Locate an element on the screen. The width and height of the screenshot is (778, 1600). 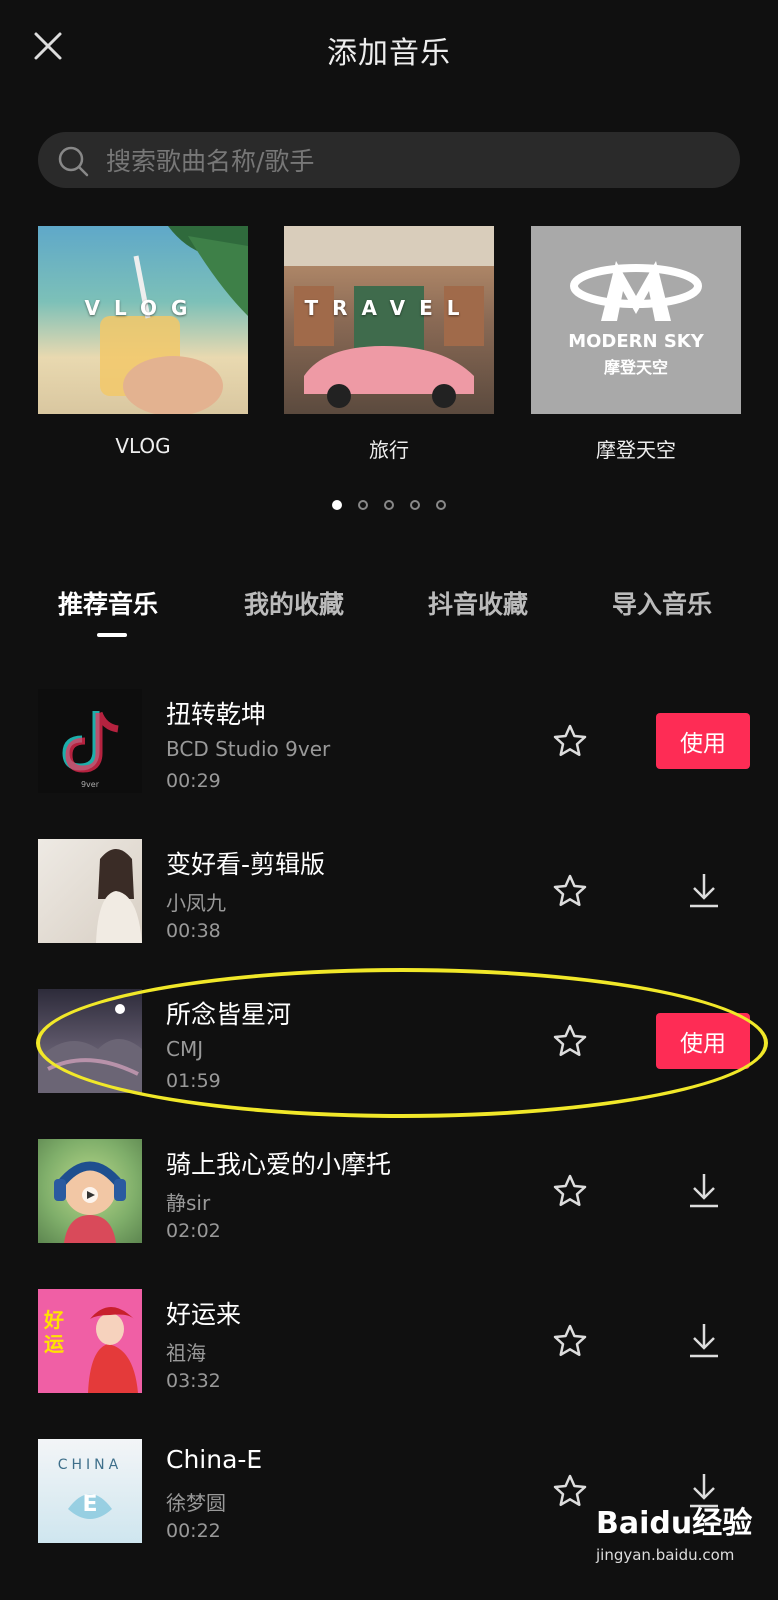
tab-recommended: 推荐音乐 is located at coordinates (108, 603).